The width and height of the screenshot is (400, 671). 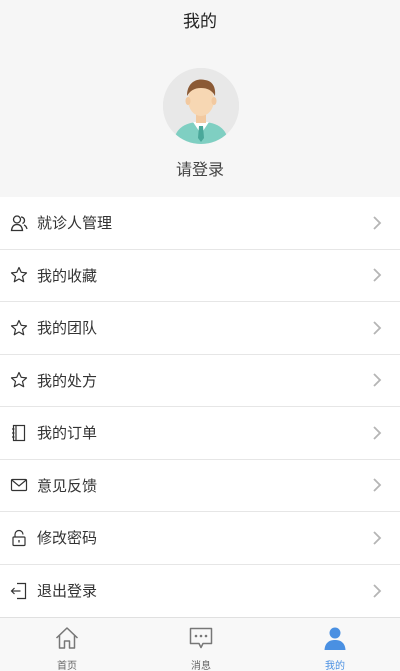 What do you see at coordinates (67, 275) in the screenshot?
I see `menu-item-label: 我的收藏` at bounding box center [67, 275].